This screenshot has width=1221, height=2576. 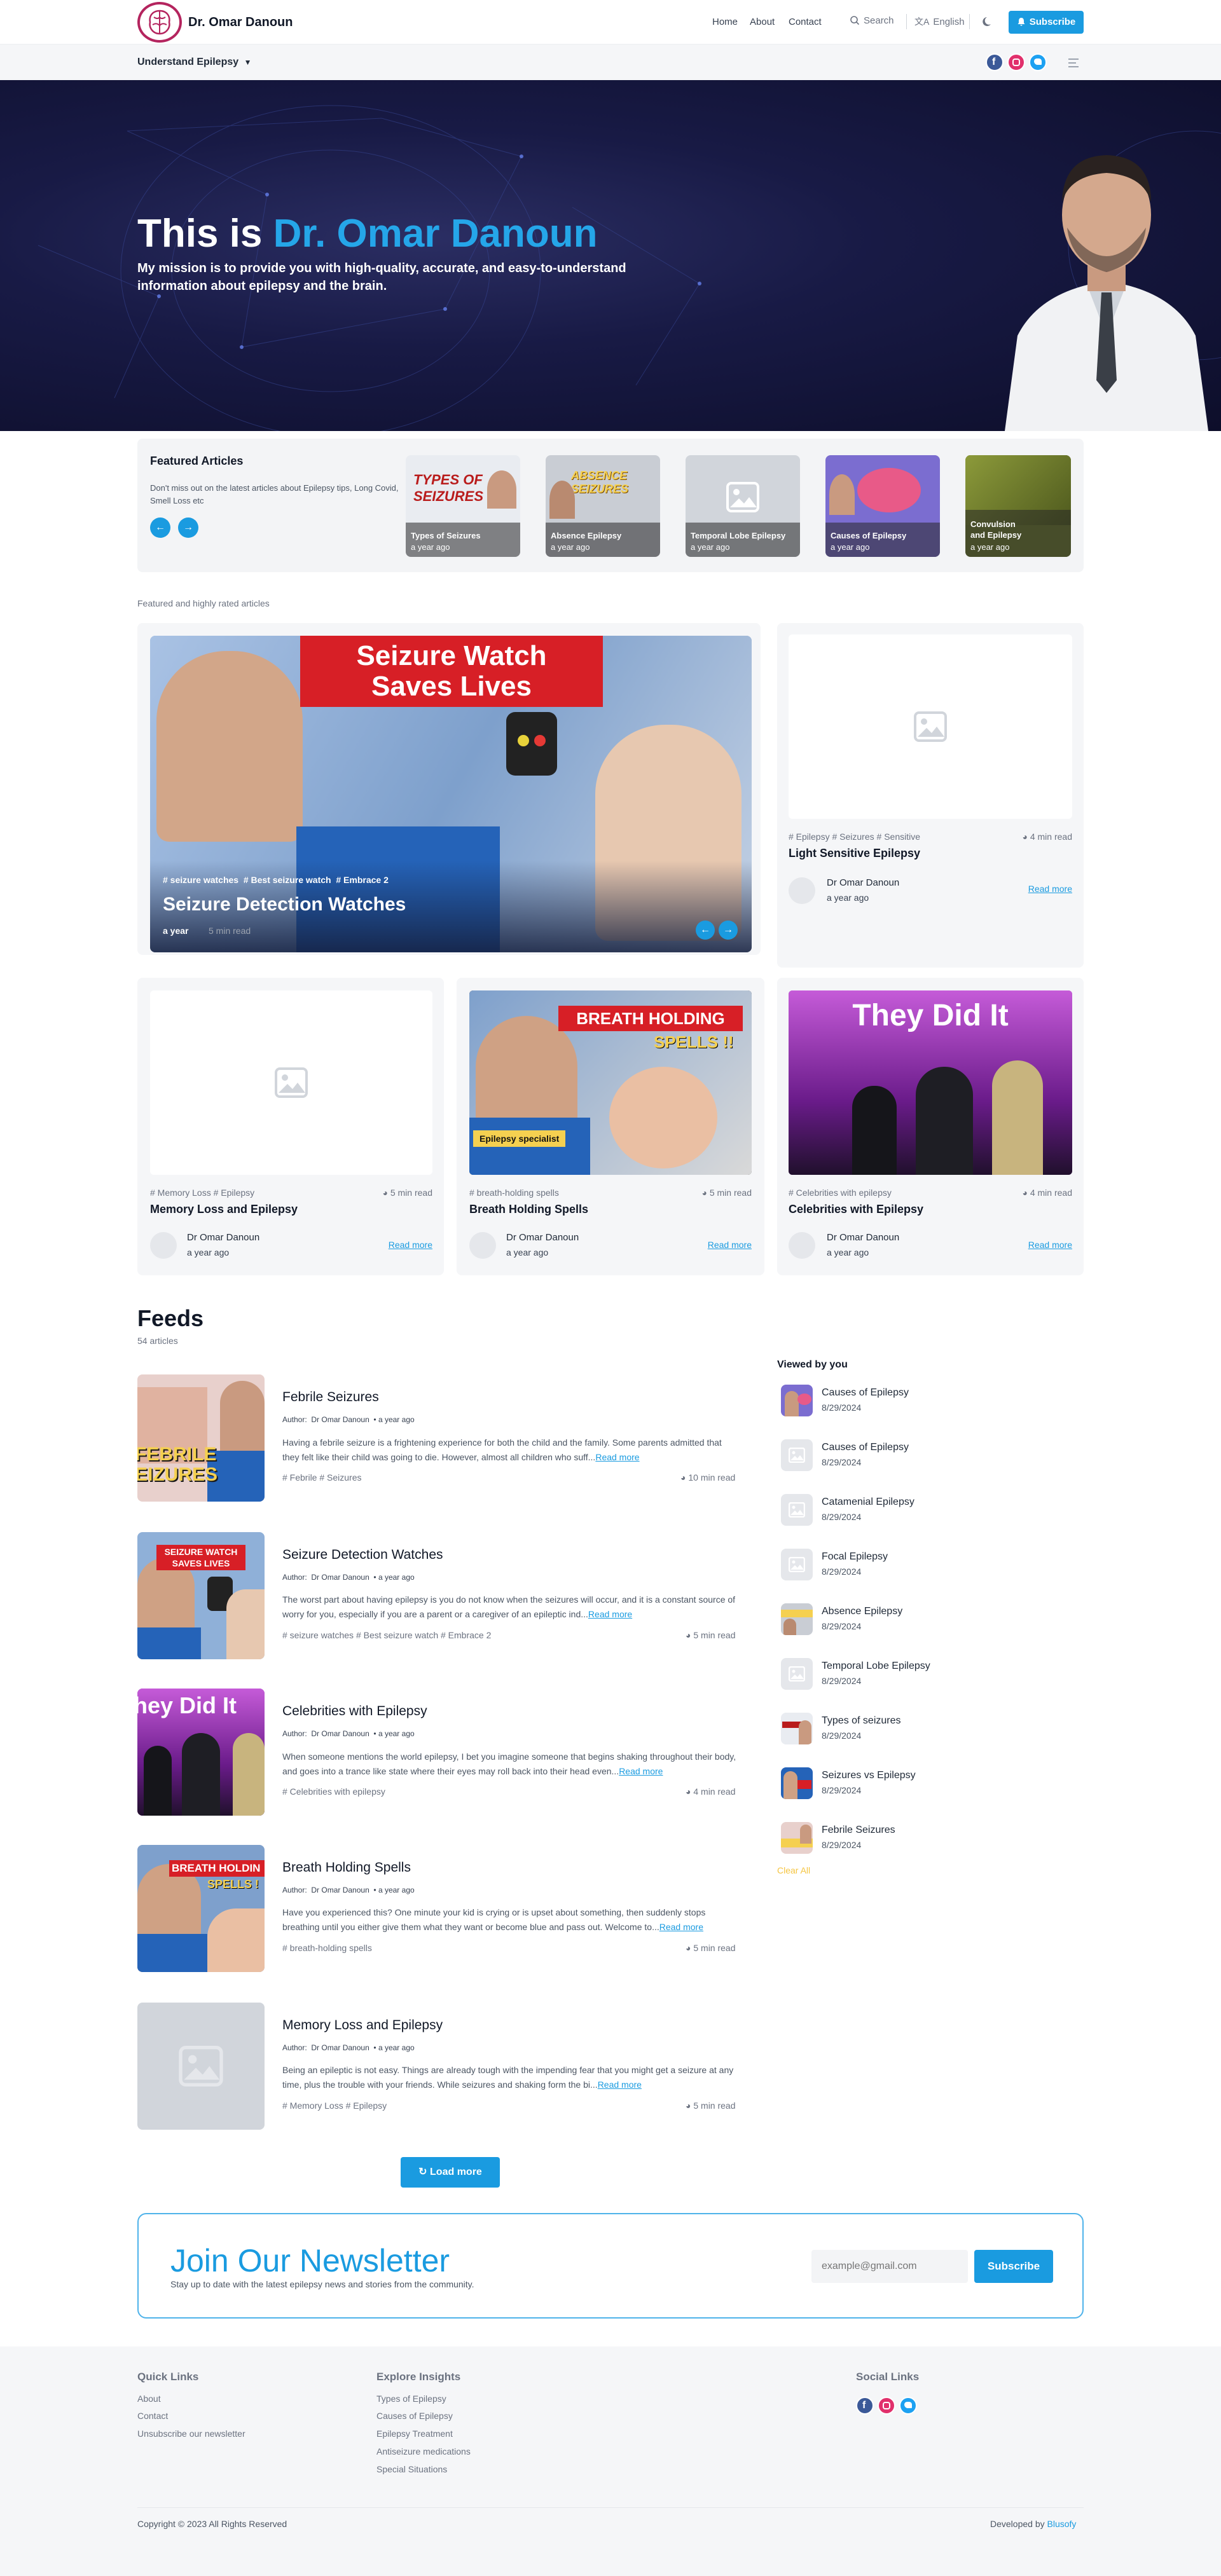 I want to click on menu-icon, so click(x=1073, y=64).